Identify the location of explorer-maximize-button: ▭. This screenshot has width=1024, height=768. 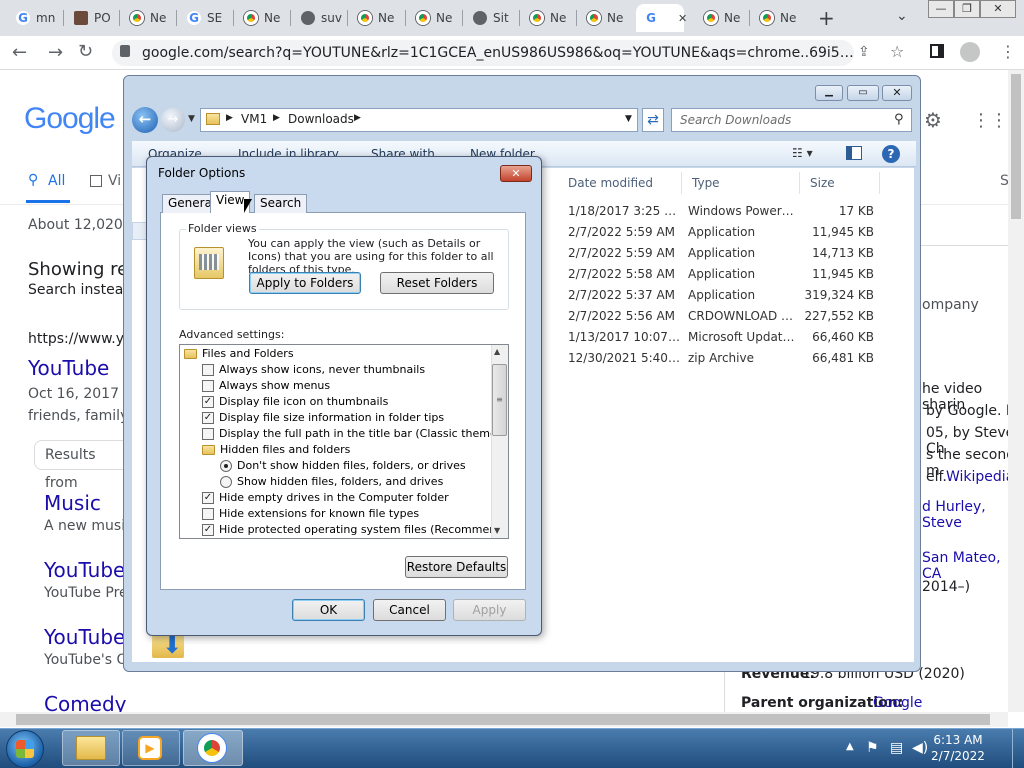
(863, 93).